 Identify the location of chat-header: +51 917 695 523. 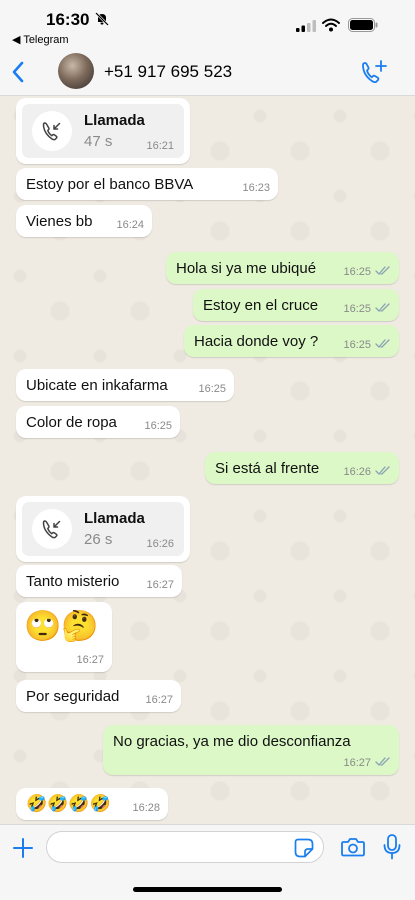
(207, 72).